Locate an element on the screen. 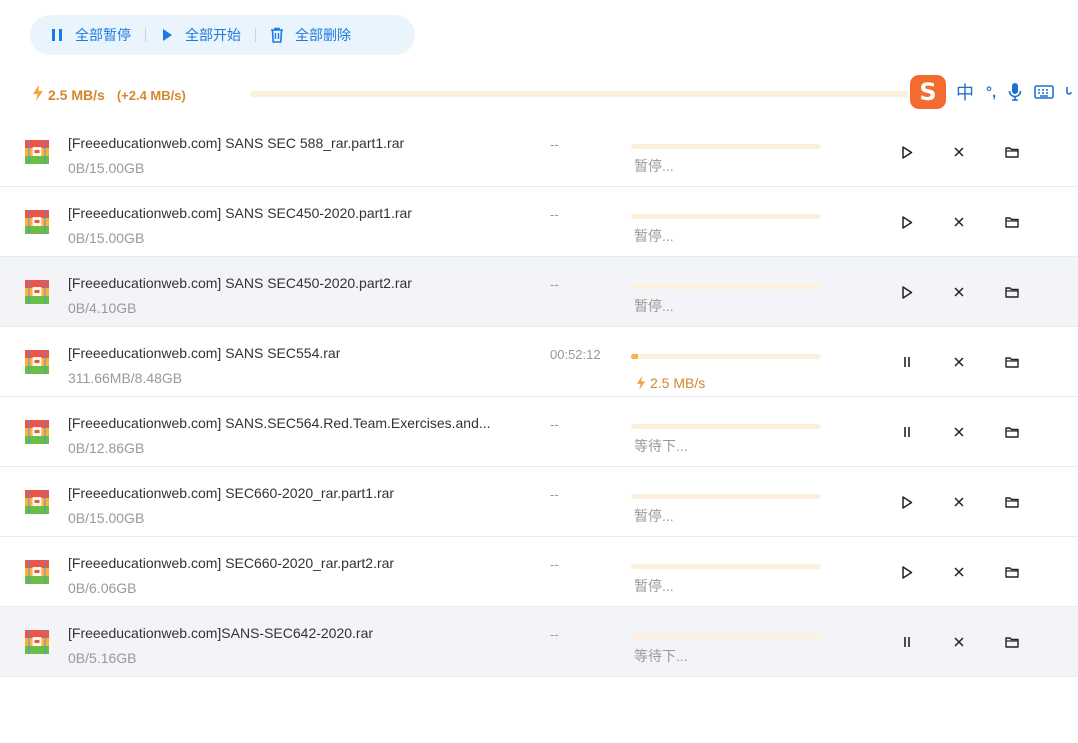 The width and height of the screenshot is (1078, 743). ime-punct: °, is located at coordinates (991, 92).